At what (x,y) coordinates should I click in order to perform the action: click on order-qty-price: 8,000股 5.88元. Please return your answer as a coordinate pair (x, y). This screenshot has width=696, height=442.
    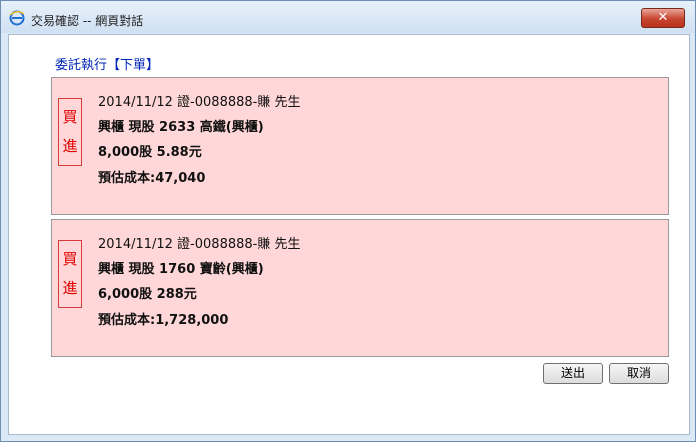
    Looking at the image, I should click on (150, 152).